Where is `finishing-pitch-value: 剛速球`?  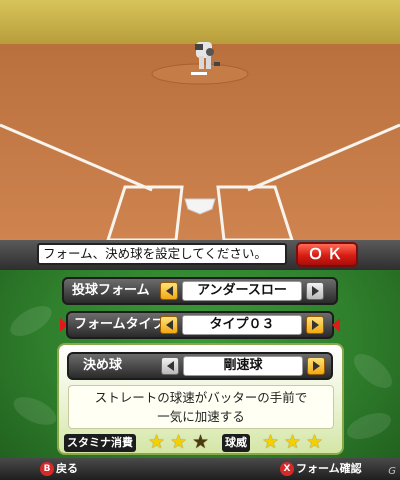 finishing-pitch-value: 剛速球 is located at coordinates (243, 366).